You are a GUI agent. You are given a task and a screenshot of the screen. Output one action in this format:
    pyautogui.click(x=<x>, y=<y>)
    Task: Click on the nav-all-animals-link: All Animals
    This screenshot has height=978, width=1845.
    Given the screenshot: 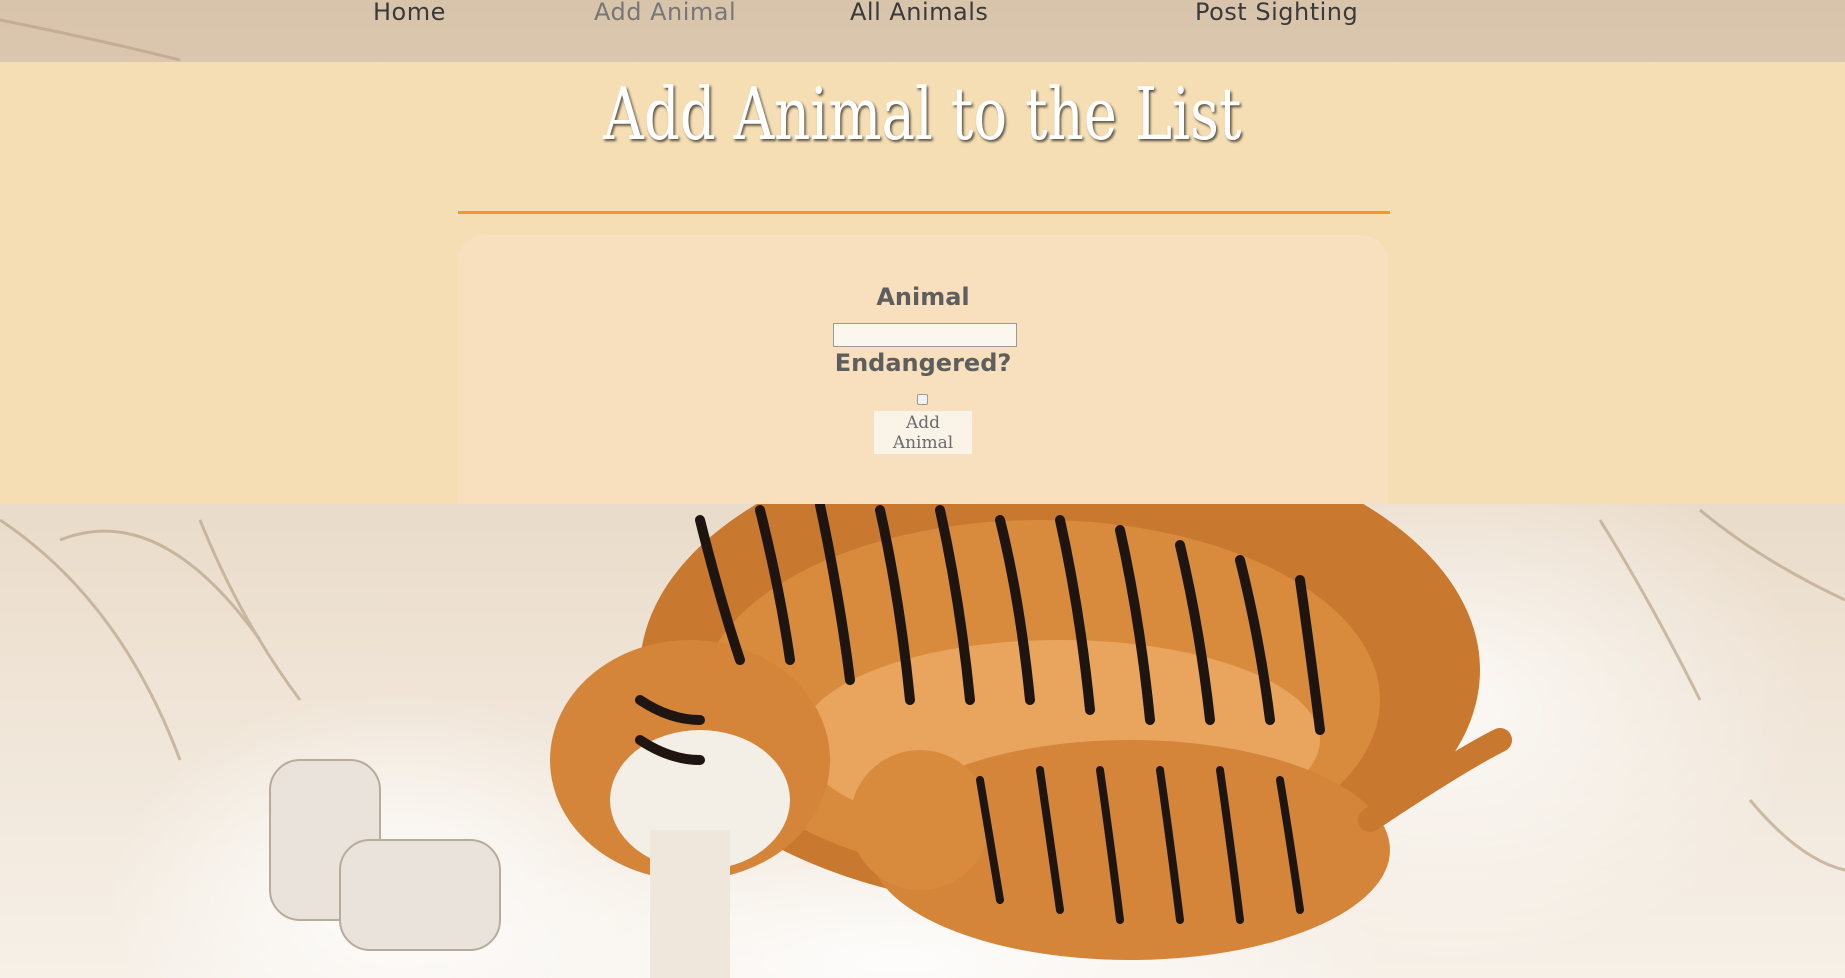 What is the action you would take?
    pyautogui.click(x=919, y=13)
    